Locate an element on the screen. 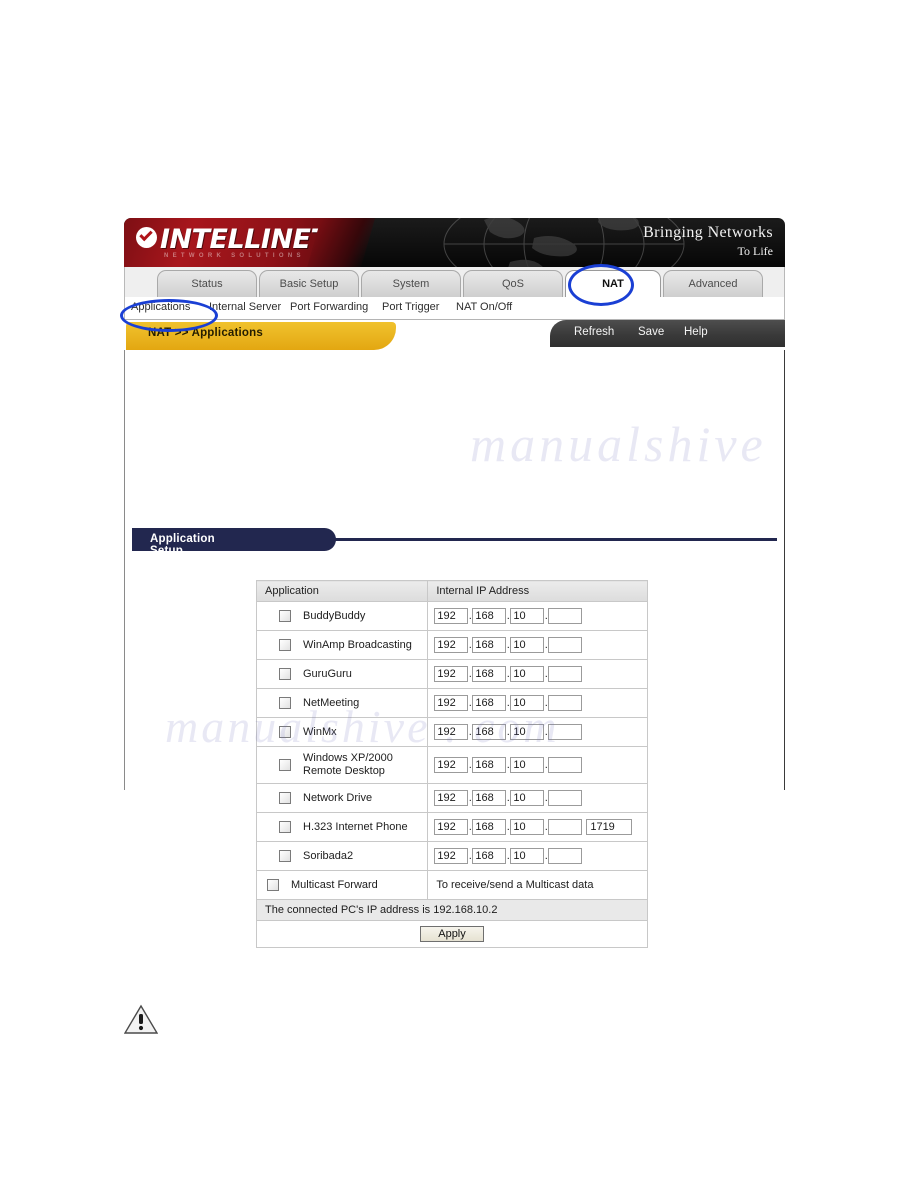 This screenshot has height=1188, width=918. section-divider-rule is located at coordinates (553, 539).